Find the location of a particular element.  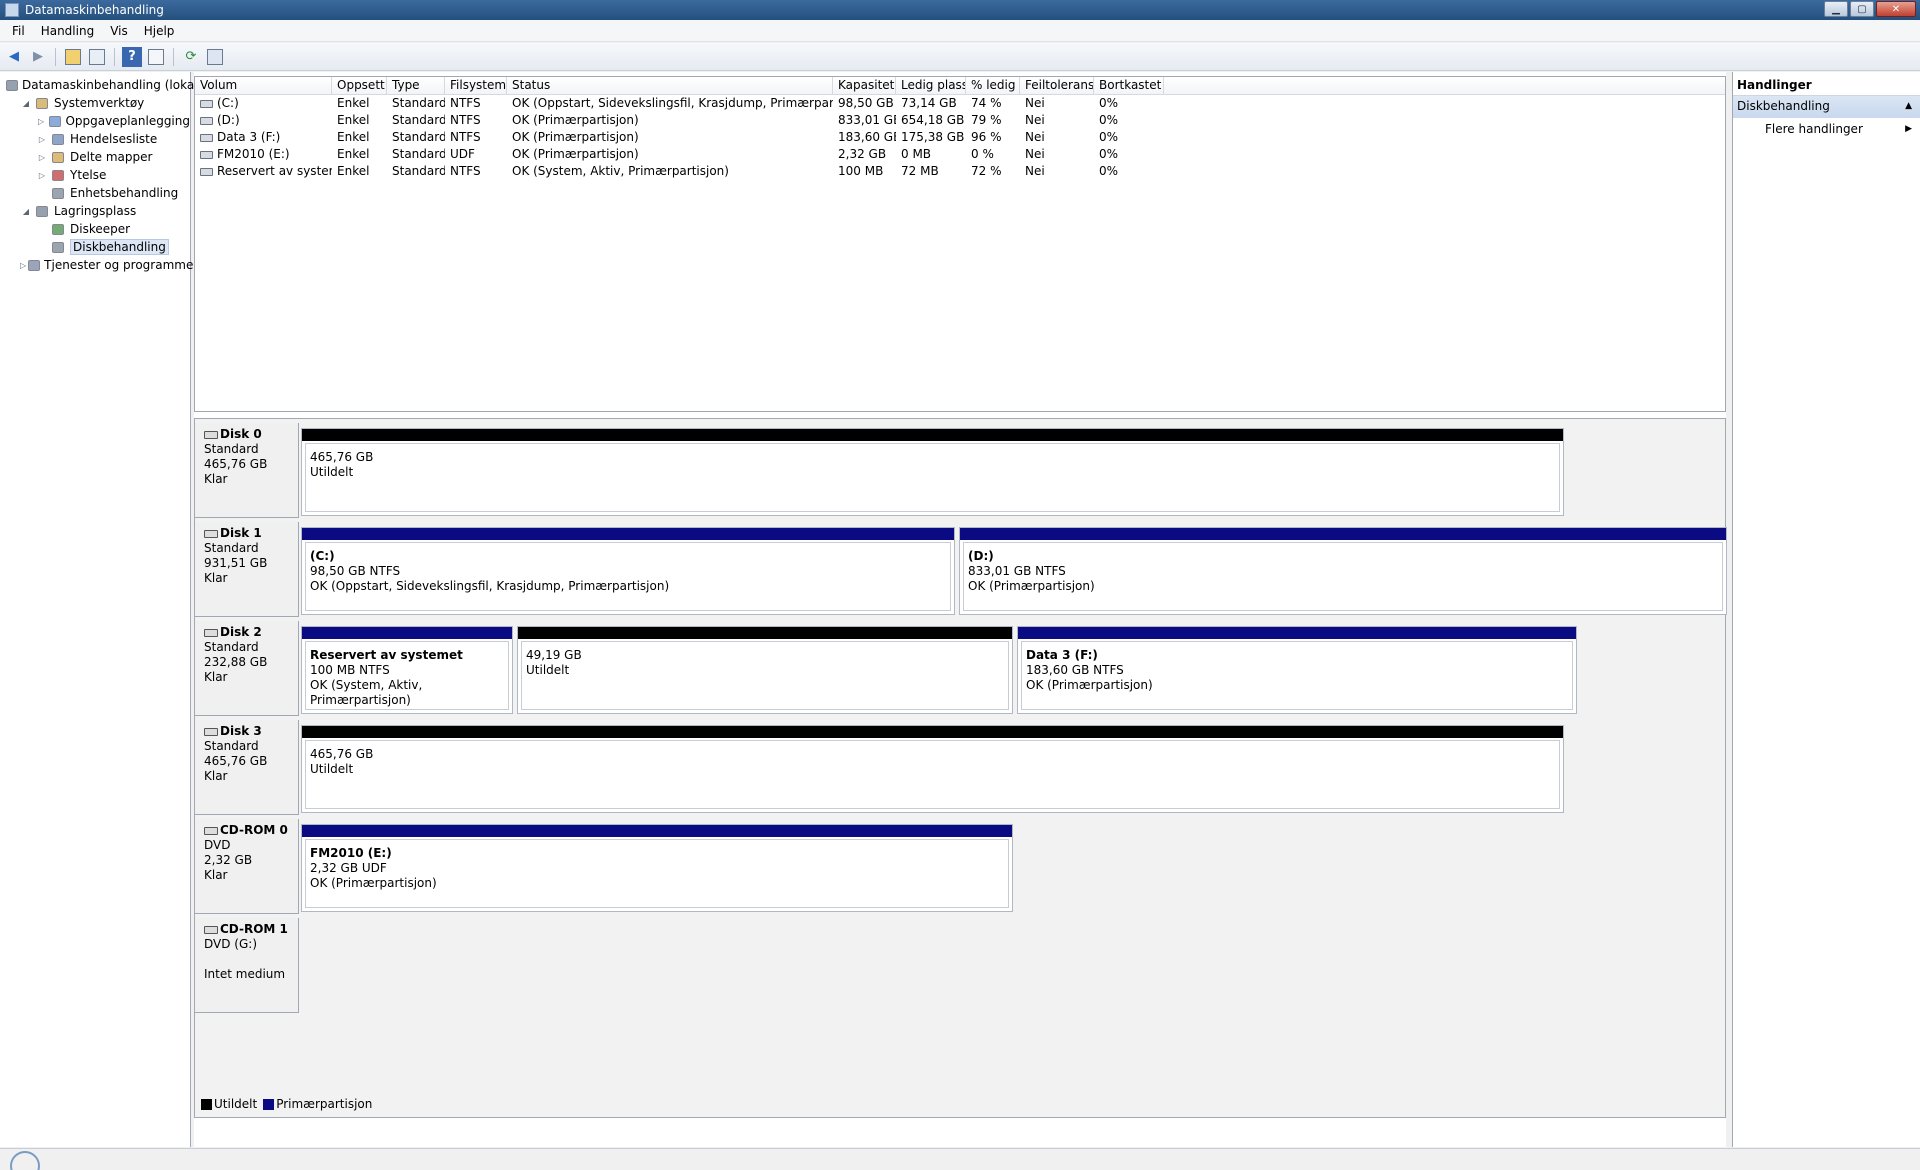

tree-item: Diskbehandling is located at coordinates (95, 247).